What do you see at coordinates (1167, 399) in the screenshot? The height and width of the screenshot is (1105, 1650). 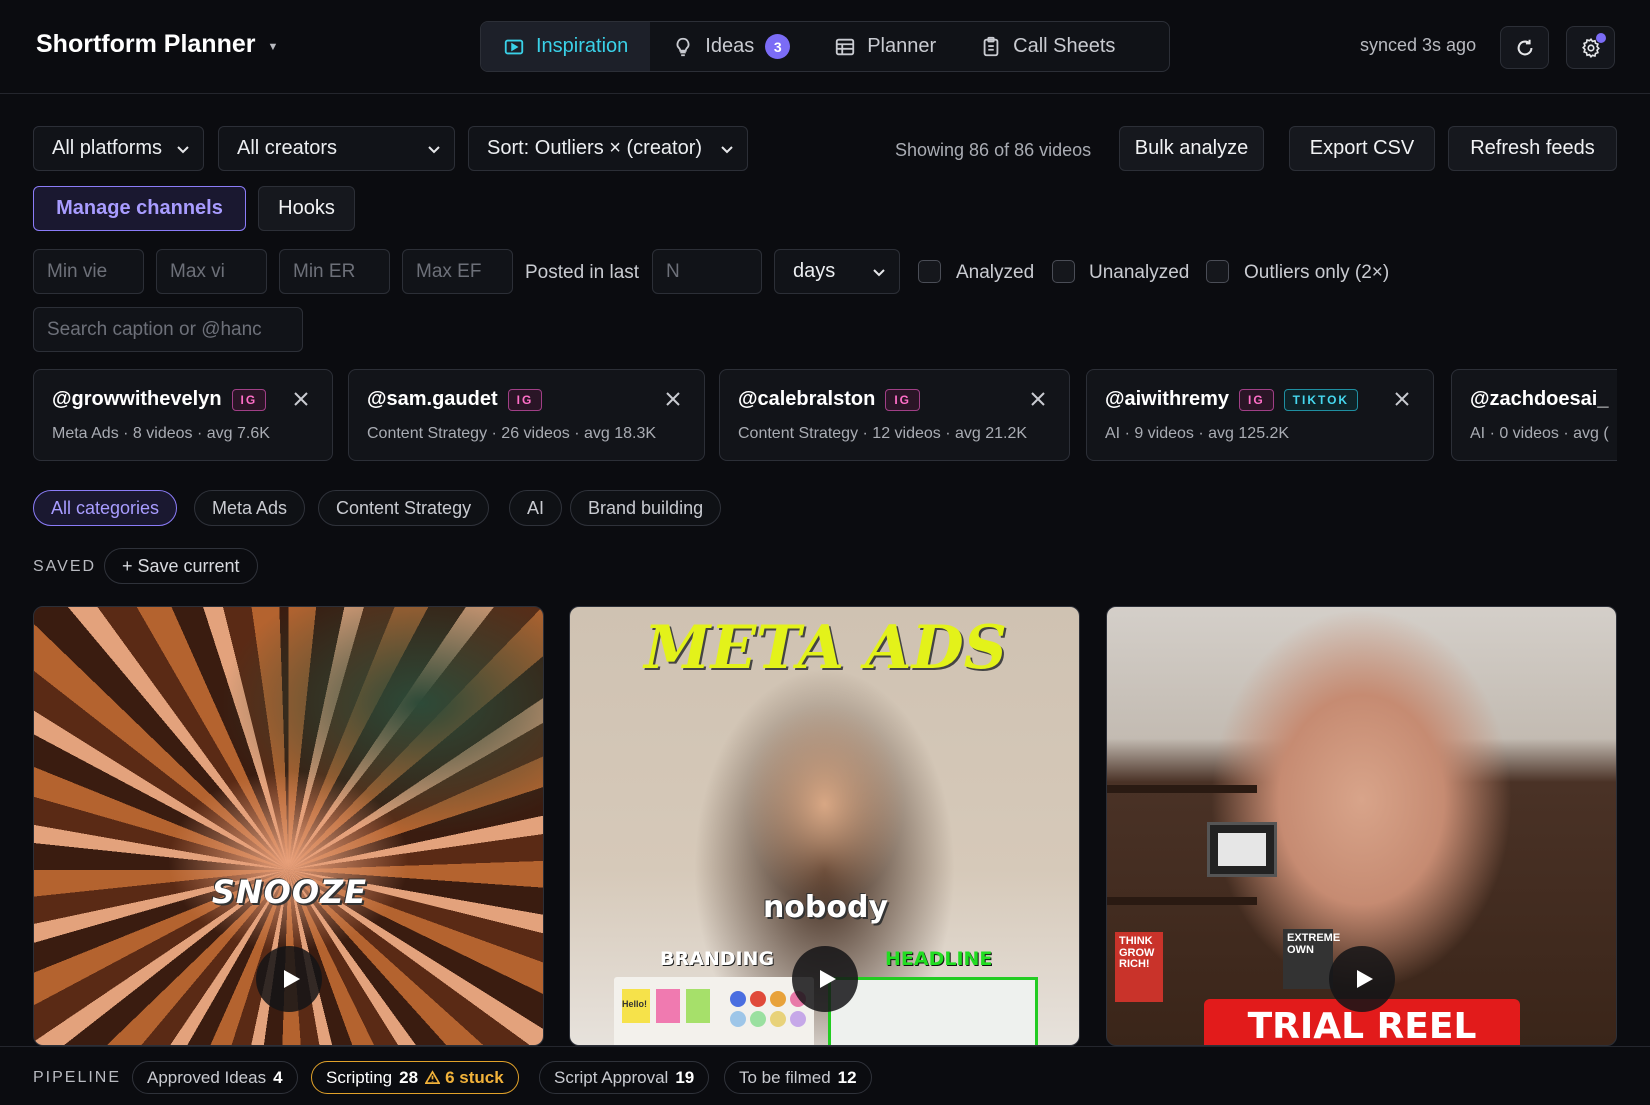 I see `channel-handle: @aiwithremy` at bounding box center [1167, 399].